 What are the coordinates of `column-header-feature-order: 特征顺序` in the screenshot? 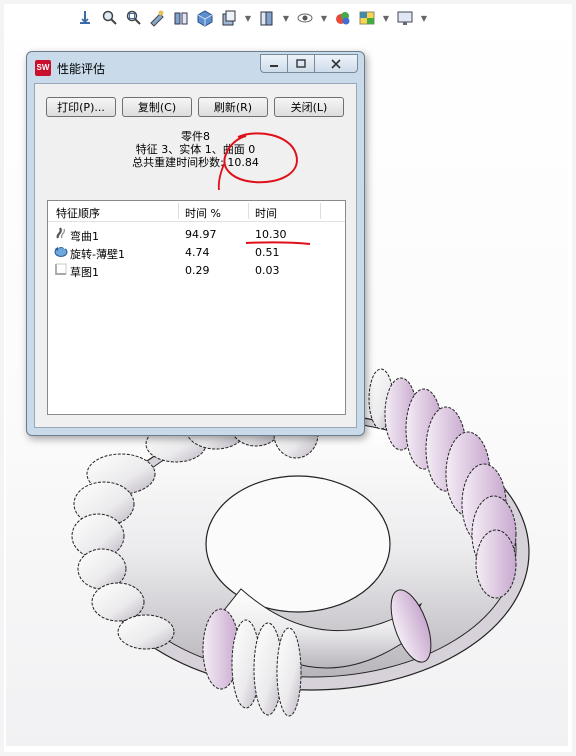 It's located at (78, 213).